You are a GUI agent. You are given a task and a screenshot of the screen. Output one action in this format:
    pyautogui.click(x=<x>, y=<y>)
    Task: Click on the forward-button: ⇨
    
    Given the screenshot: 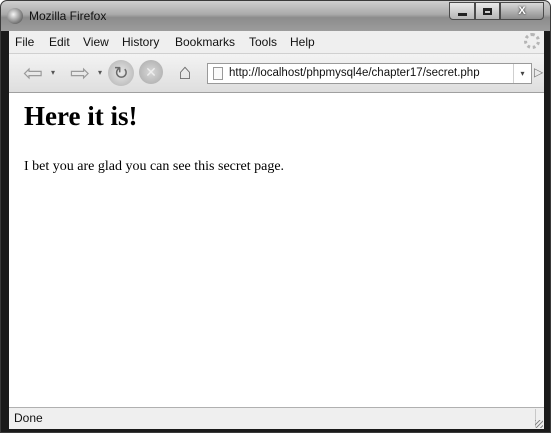 What is the action you would take?
    pyautogui.click(x=80, y=73)
    